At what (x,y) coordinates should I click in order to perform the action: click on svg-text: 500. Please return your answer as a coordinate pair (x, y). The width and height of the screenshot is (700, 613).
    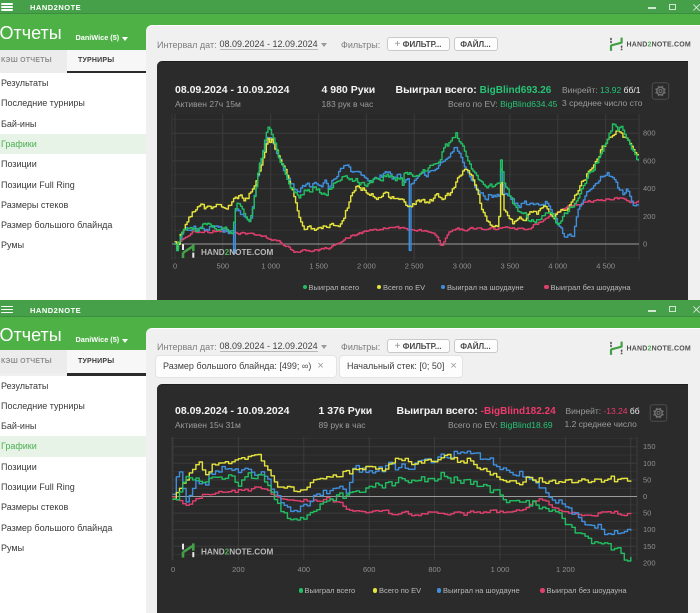
    Looking at the image, I should click on (223, 266).